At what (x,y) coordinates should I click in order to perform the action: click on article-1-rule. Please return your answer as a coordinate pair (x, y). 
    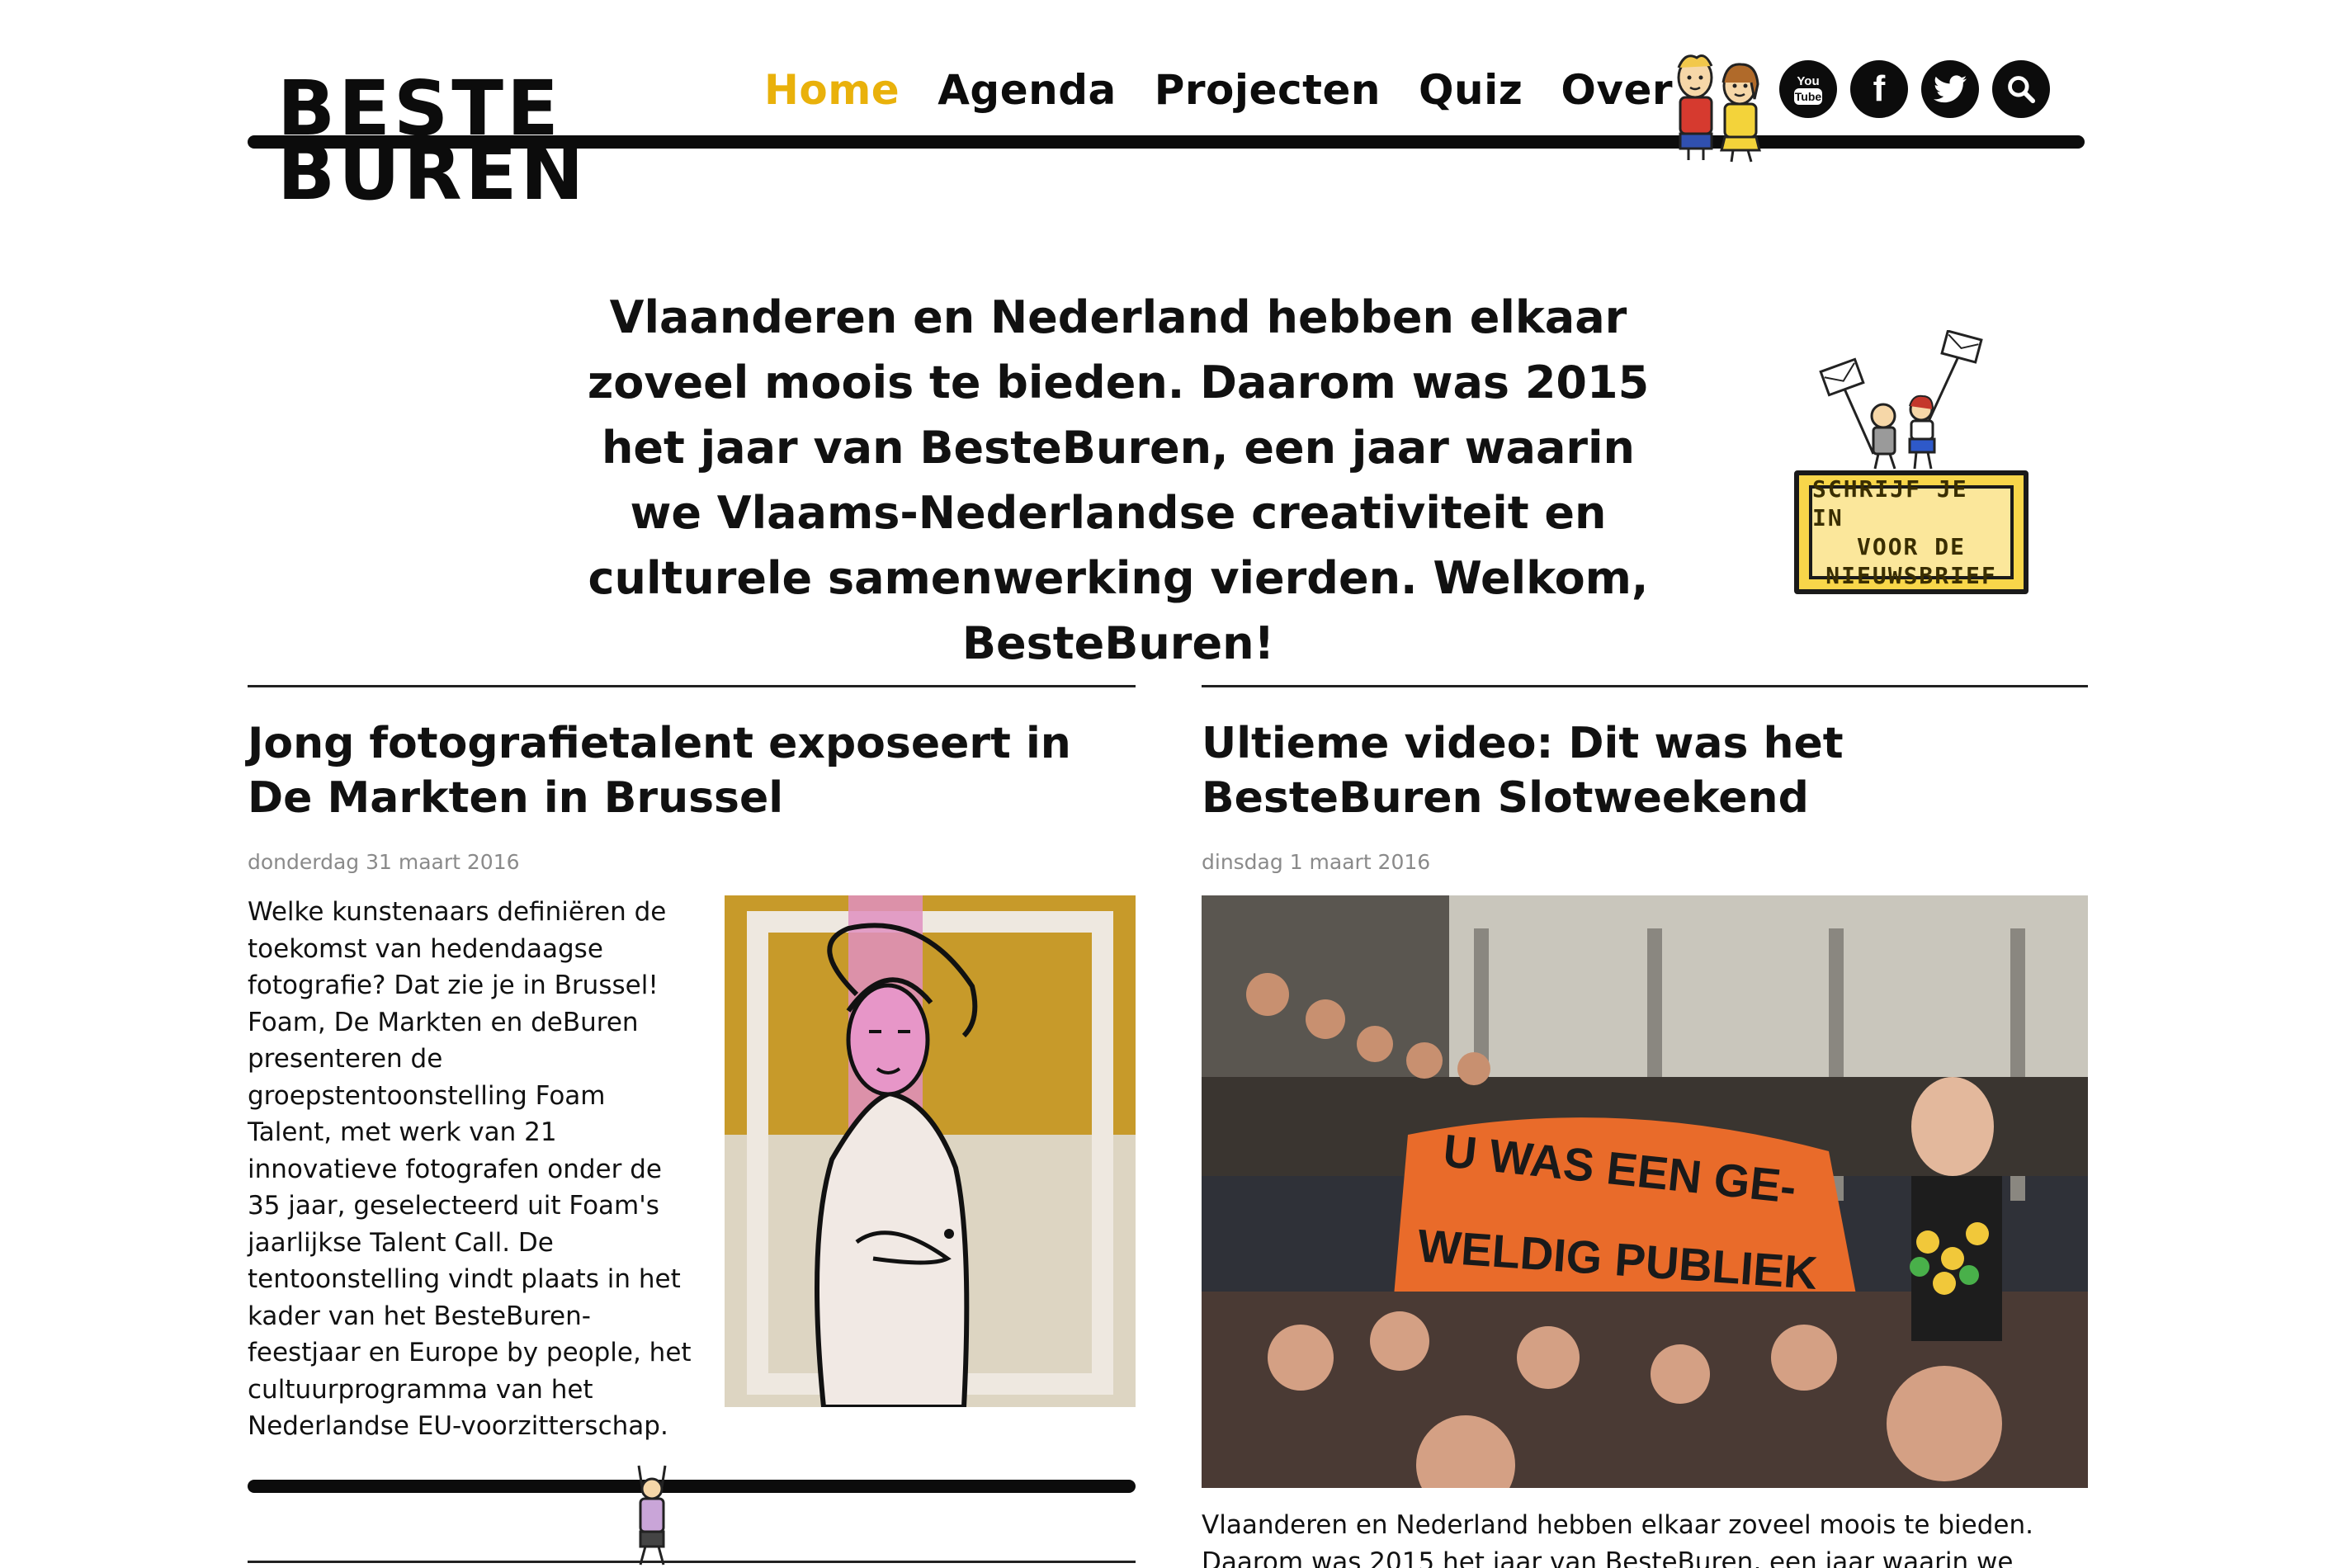
    Looking at the image, I should click on (692, 686).